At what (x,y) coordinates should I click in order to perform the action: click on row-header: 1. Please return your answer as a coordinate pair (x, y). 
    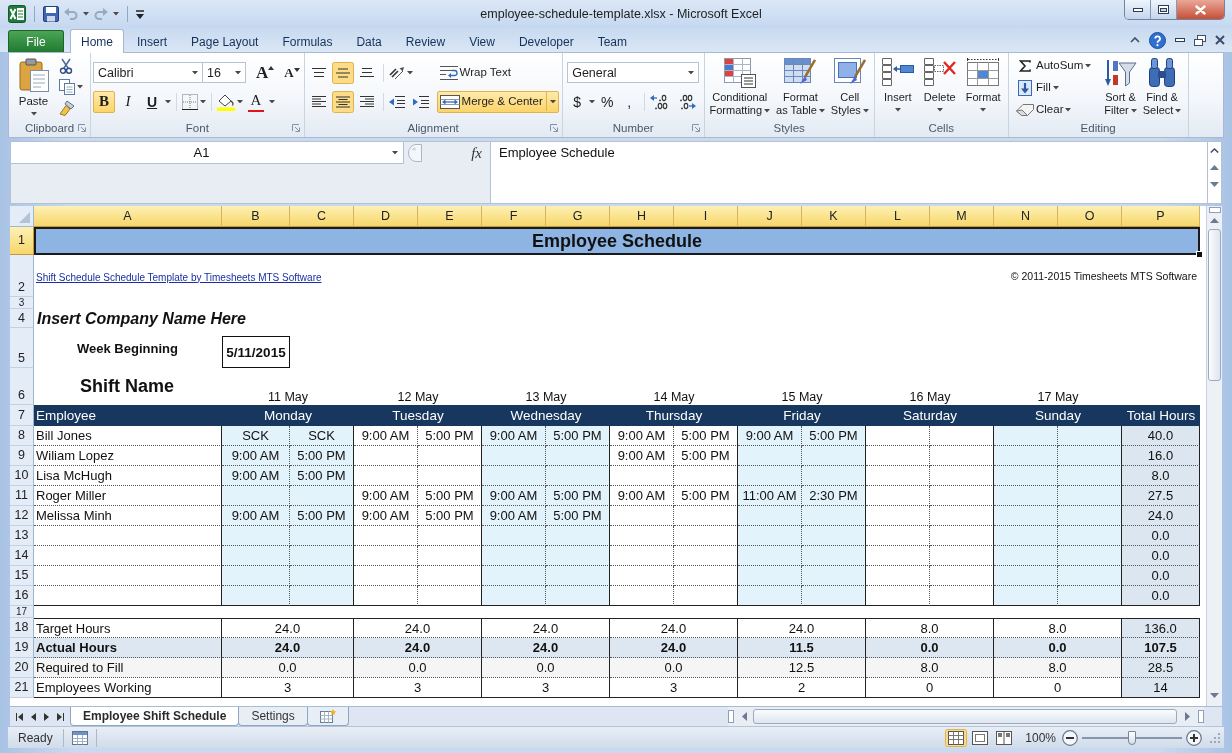
    Looking at the image, I should click on (22, 241).